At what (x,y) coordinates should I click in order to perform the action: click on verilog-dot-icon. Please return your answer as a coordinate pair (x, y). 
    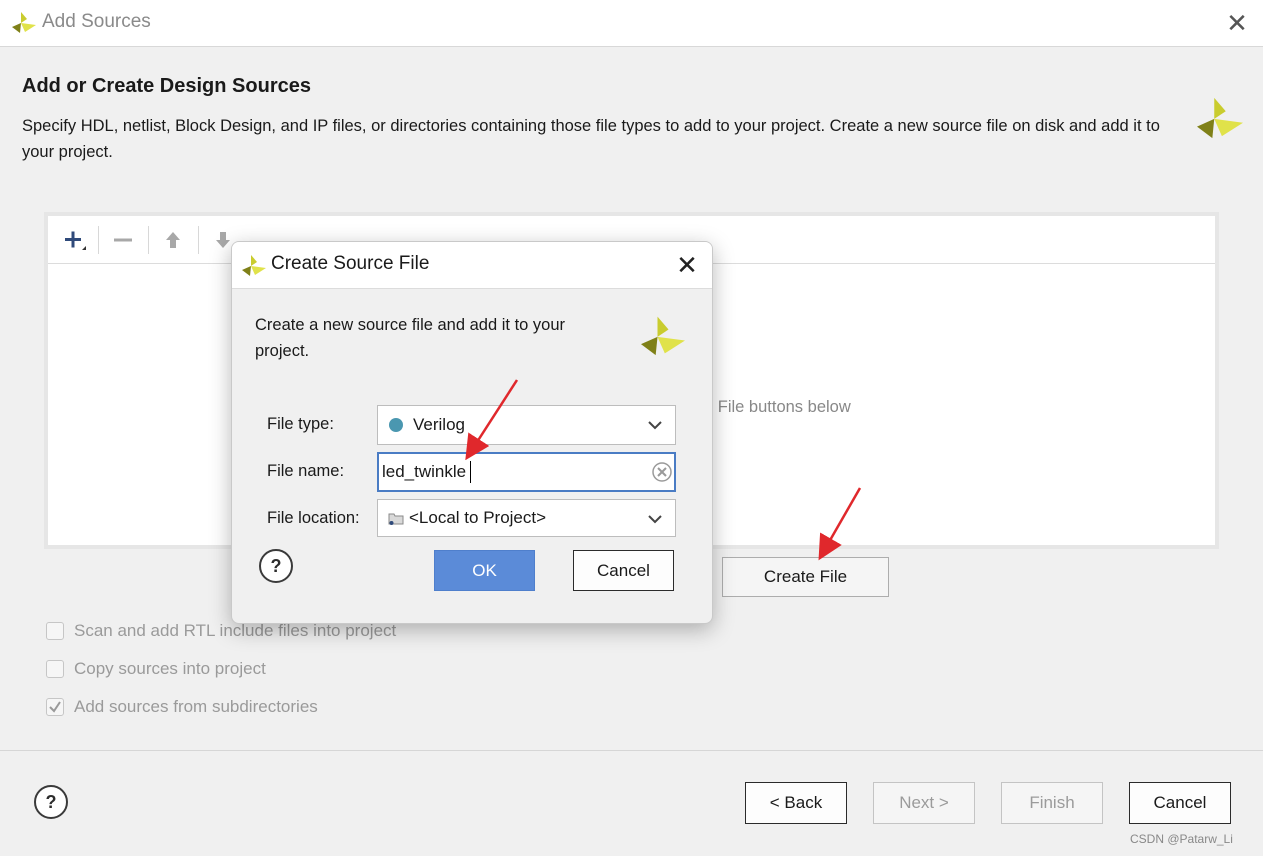
    Looking at the image, I should click on (396, 425).